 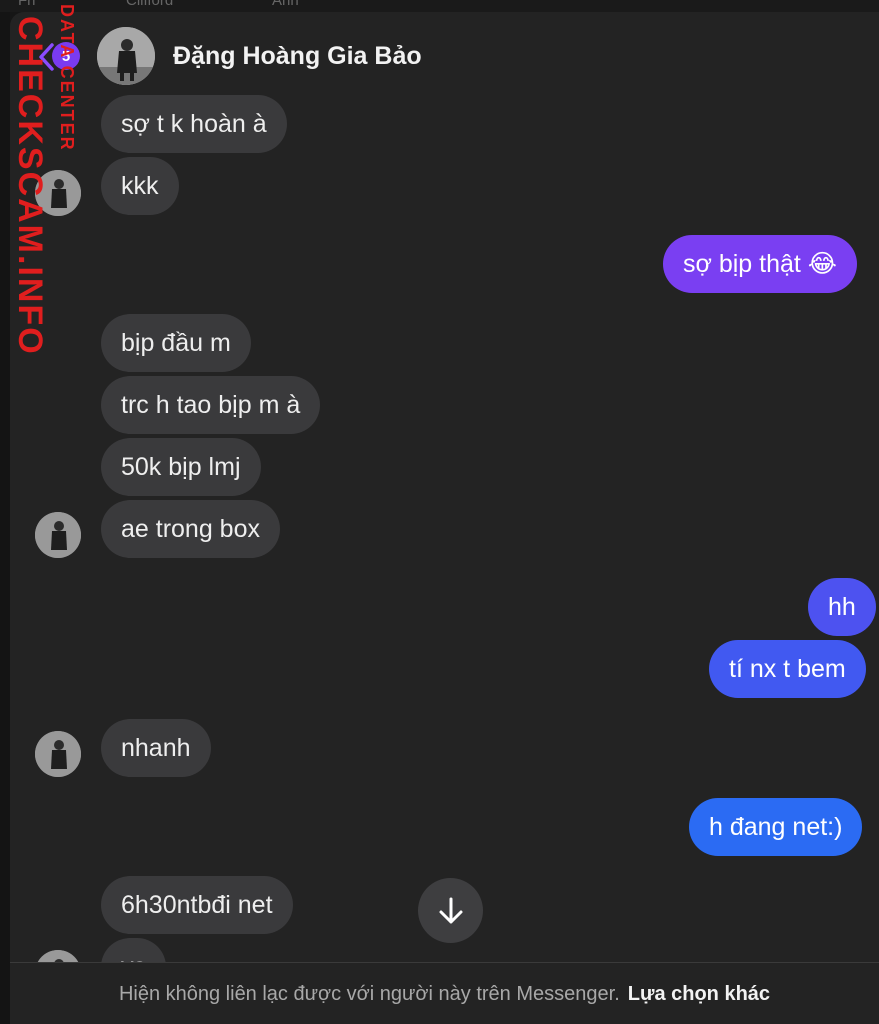 I want to click on arrow-down-icon, so click(x=450, y=910).